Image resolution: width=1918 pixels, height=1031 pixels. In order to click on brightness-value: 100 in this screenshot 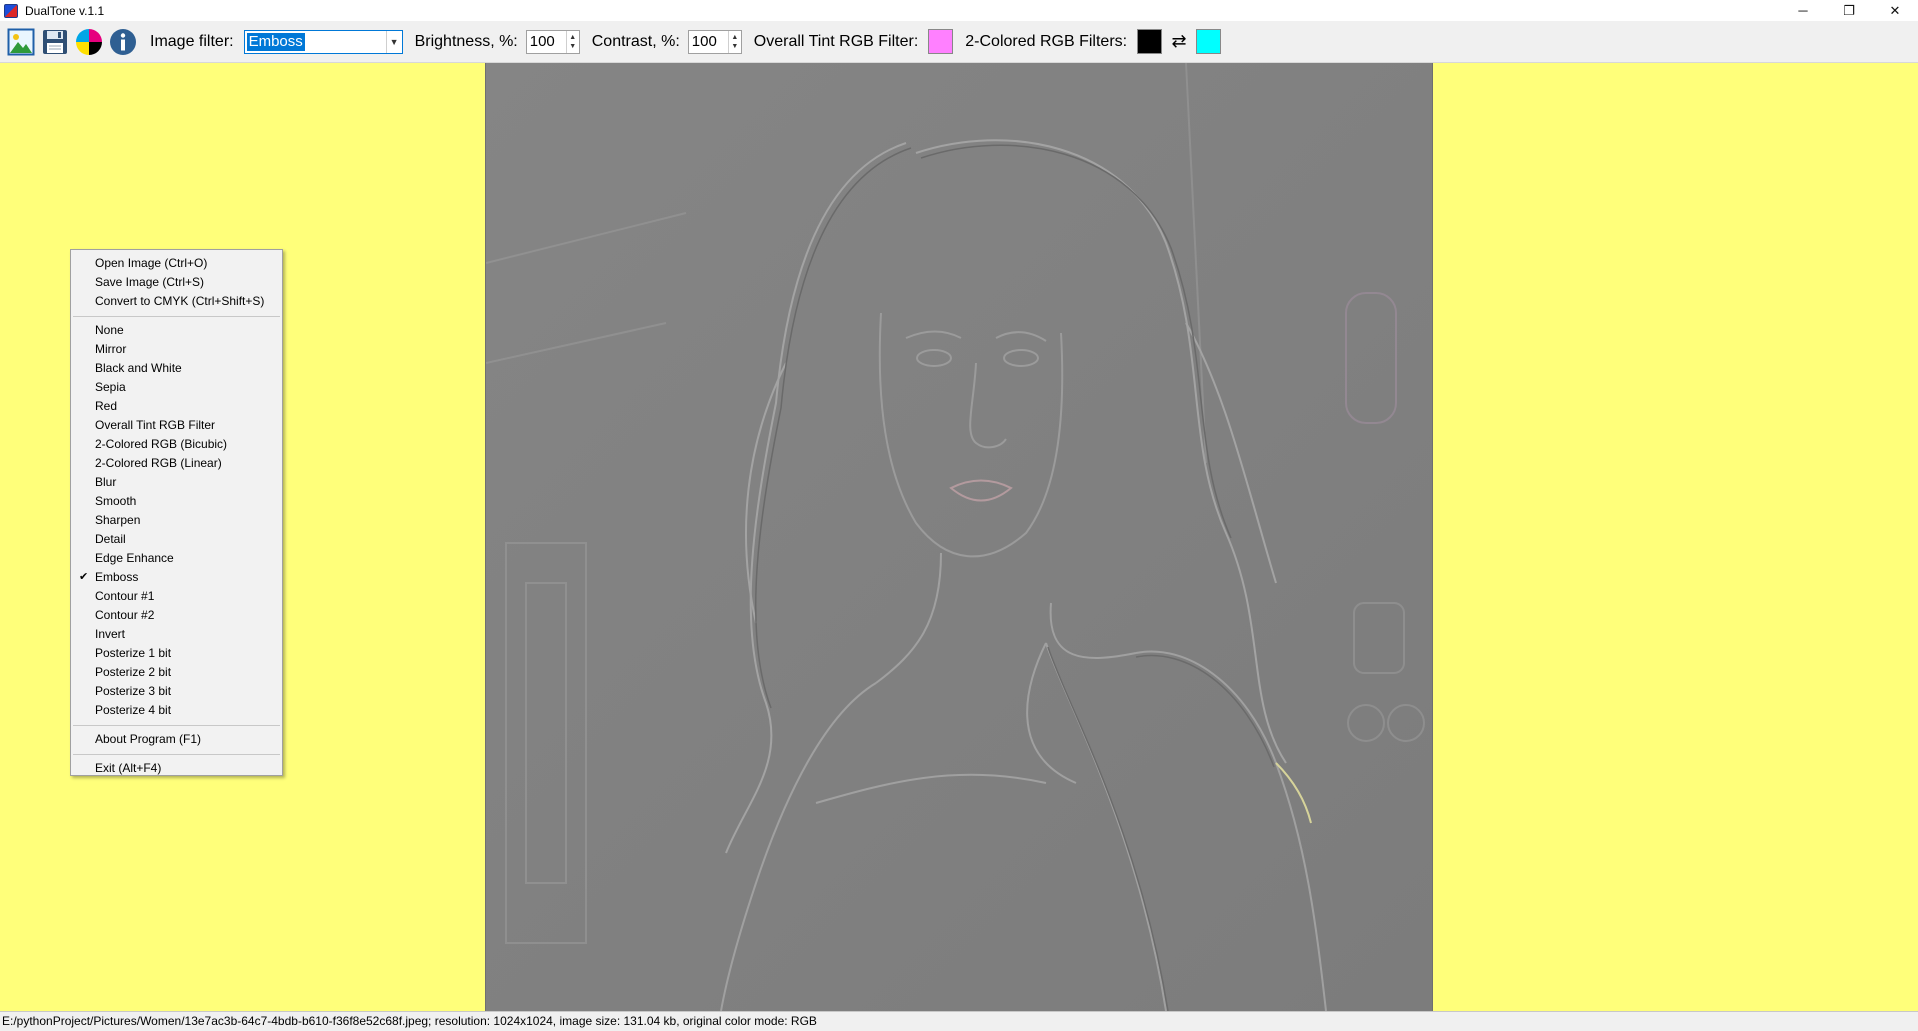, I will do `click(542, 41)`.